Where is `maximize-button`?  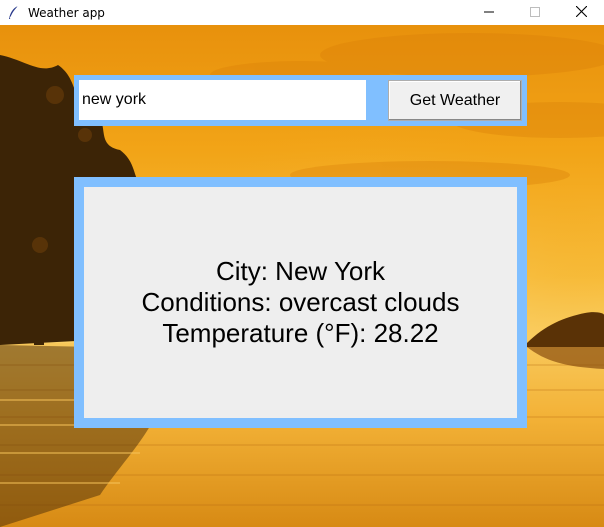 maximize-button is located at coordinates (535, 12).